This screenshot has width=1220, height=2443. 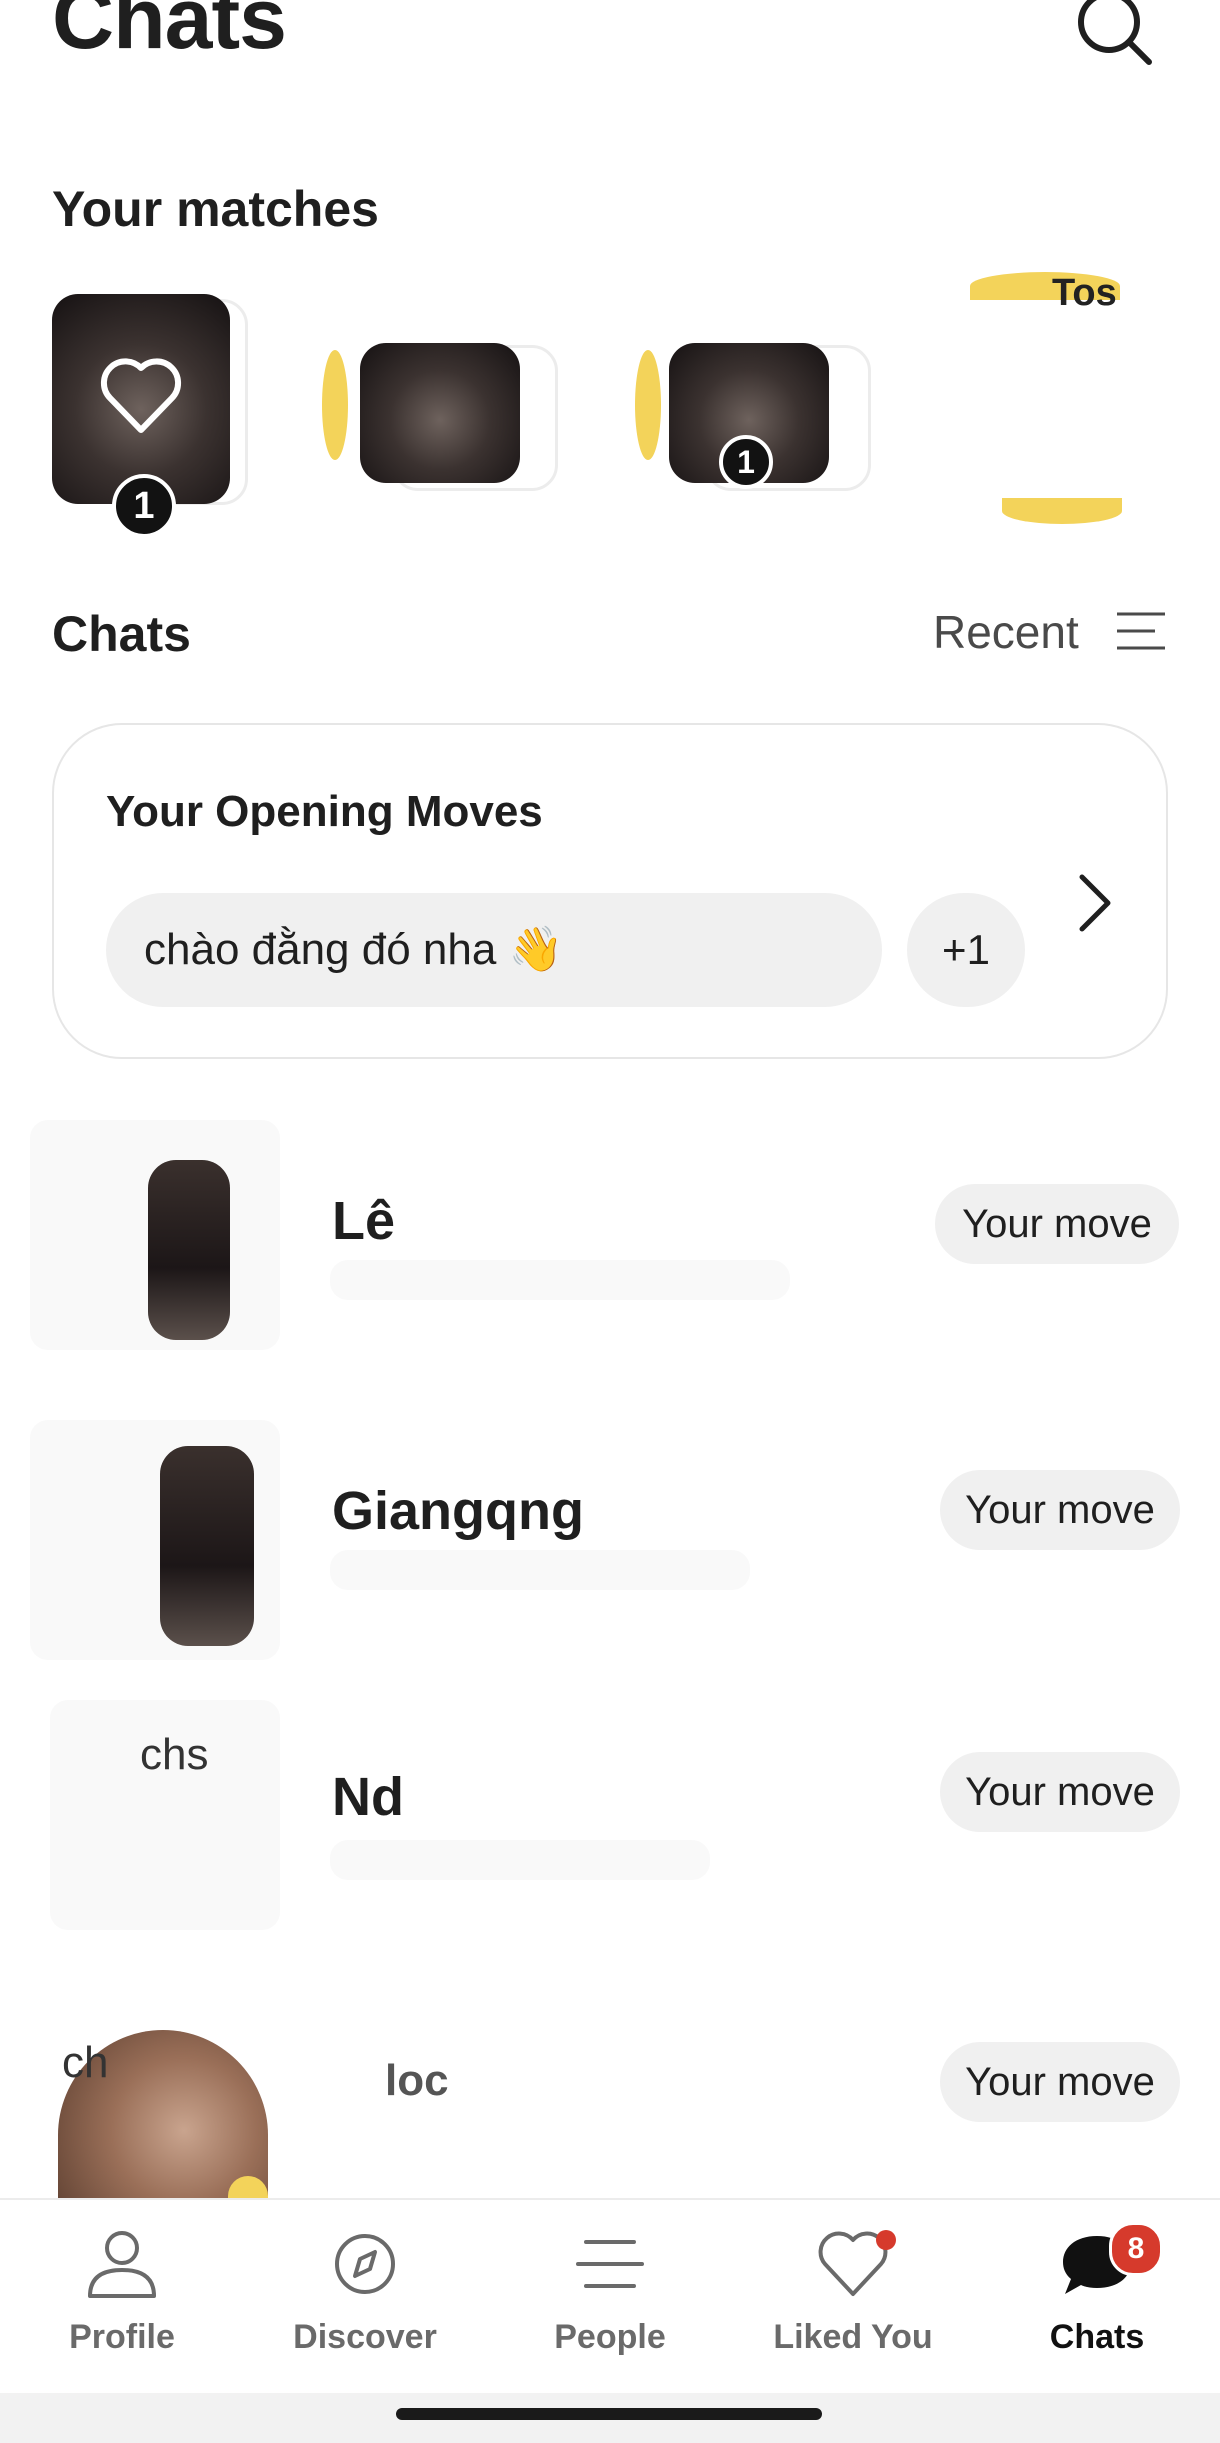 I want to click on heart-icon, so click(x=141, y=395).